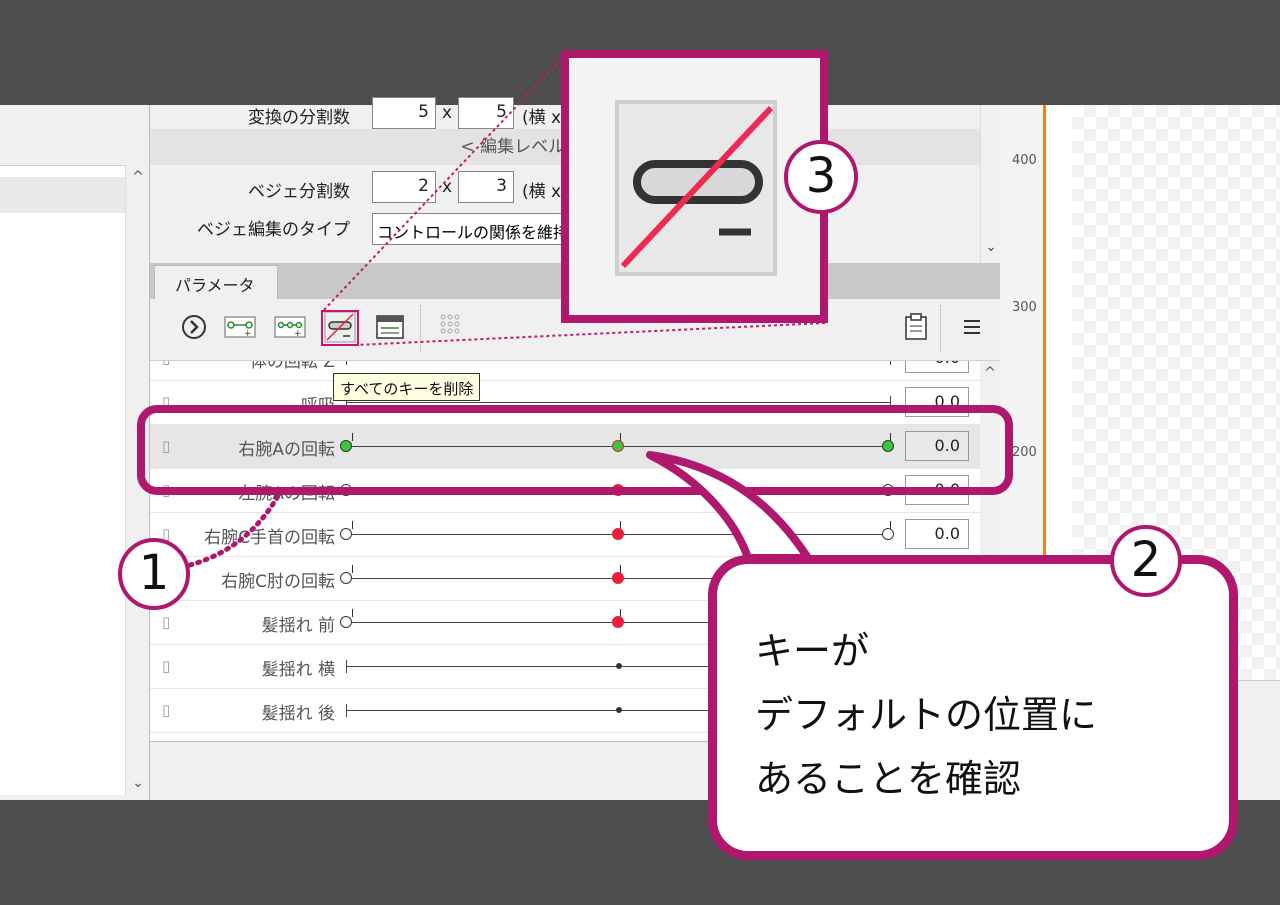 The height and width of the screenshot is (905, 1280). I want to click on step-number-2: 2, so click(1146, 561).